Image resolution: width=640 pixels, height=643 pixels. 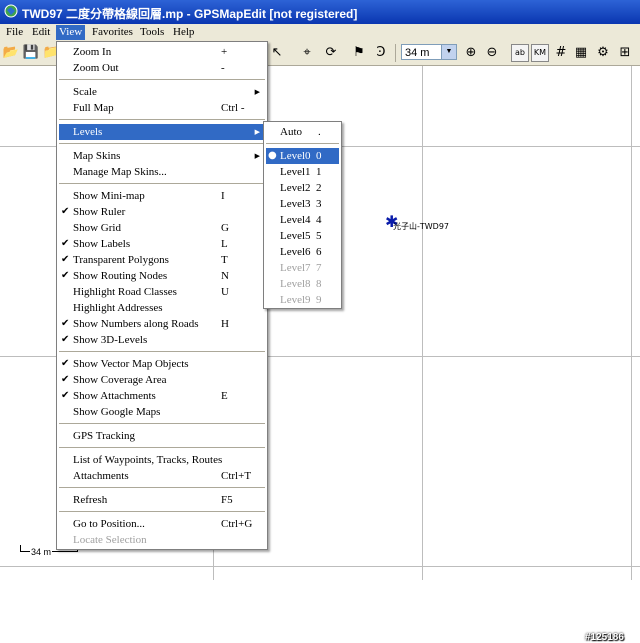 I want to click on zoom-level-value: 34 m, so click(x=417, y=53).